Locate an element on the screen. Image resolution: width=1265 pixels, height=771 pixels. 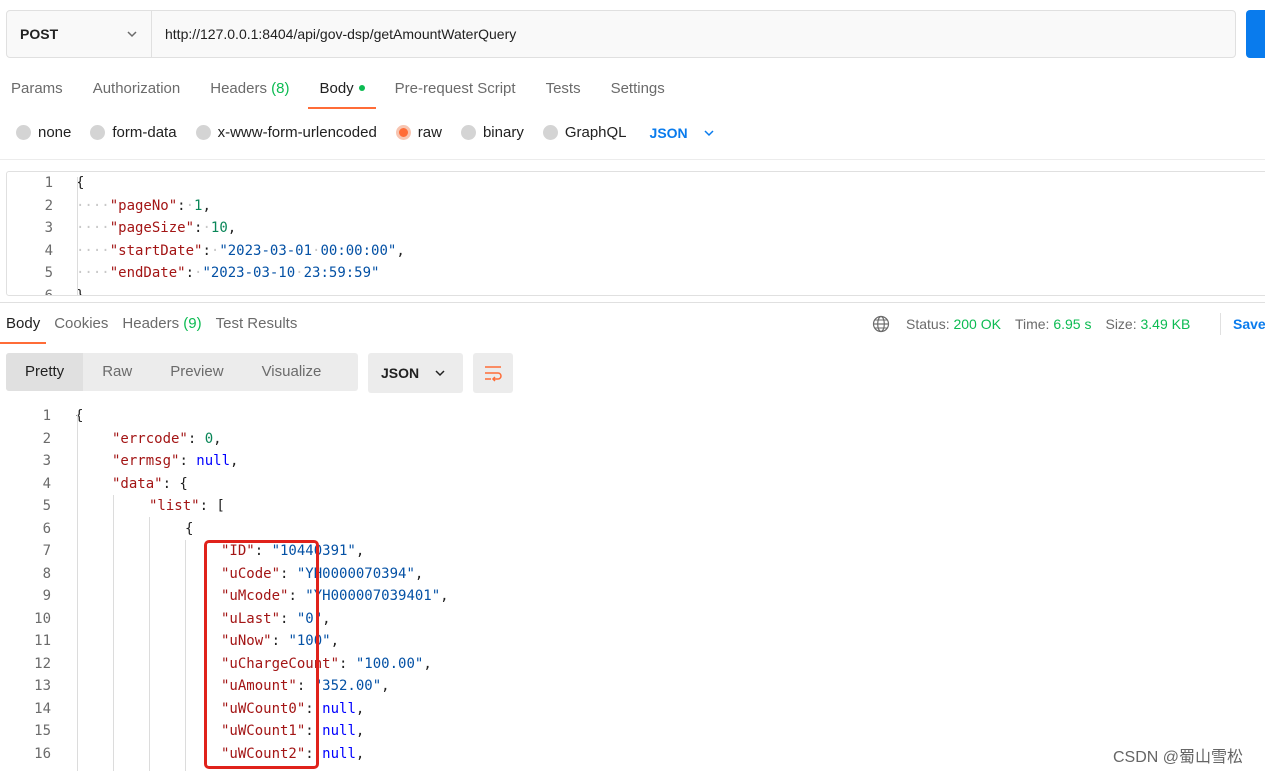
tab-body: Body is located at coordinates (342, 93).